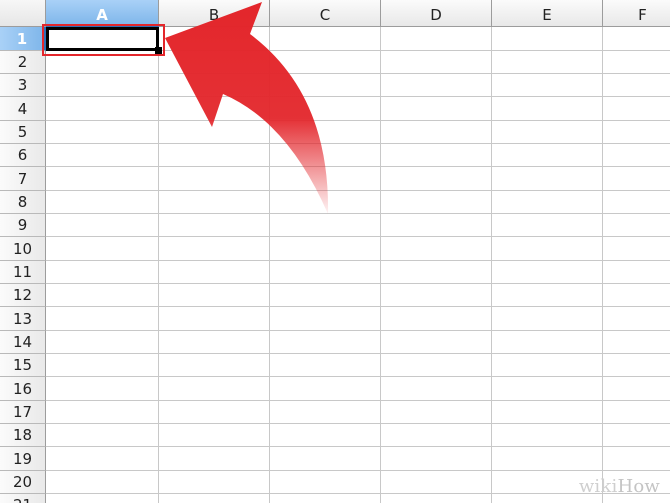 This screenshot has width=670, height=503. I want to click on row-header-10: 10, so click(23, 249).